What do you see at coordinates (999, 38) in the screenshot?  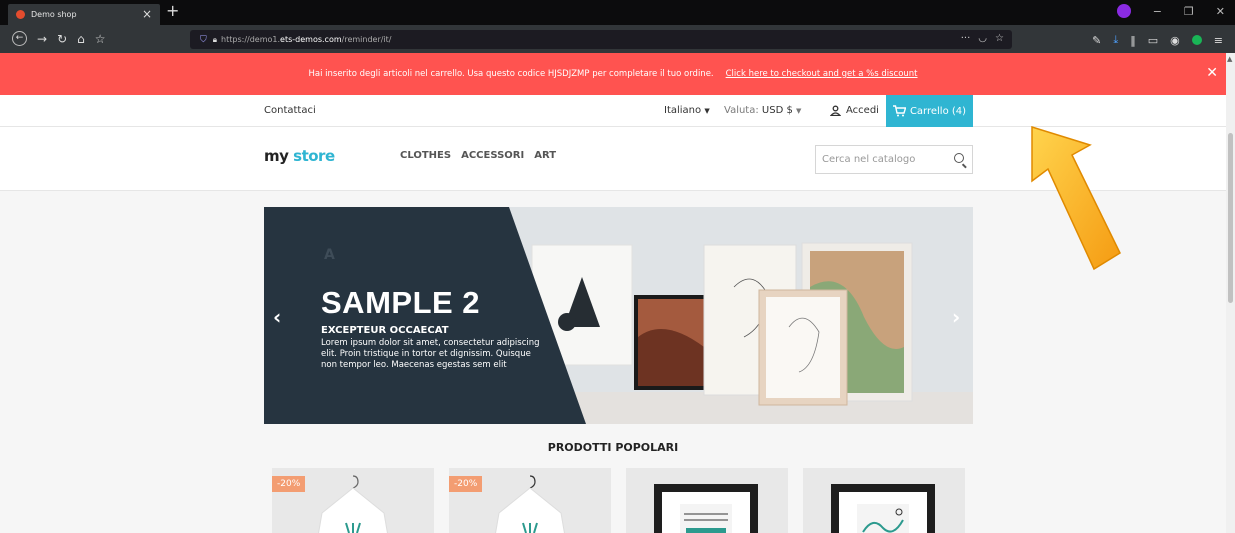 I see `bookmark-icon: ☆` at bounding box center [999, 38].